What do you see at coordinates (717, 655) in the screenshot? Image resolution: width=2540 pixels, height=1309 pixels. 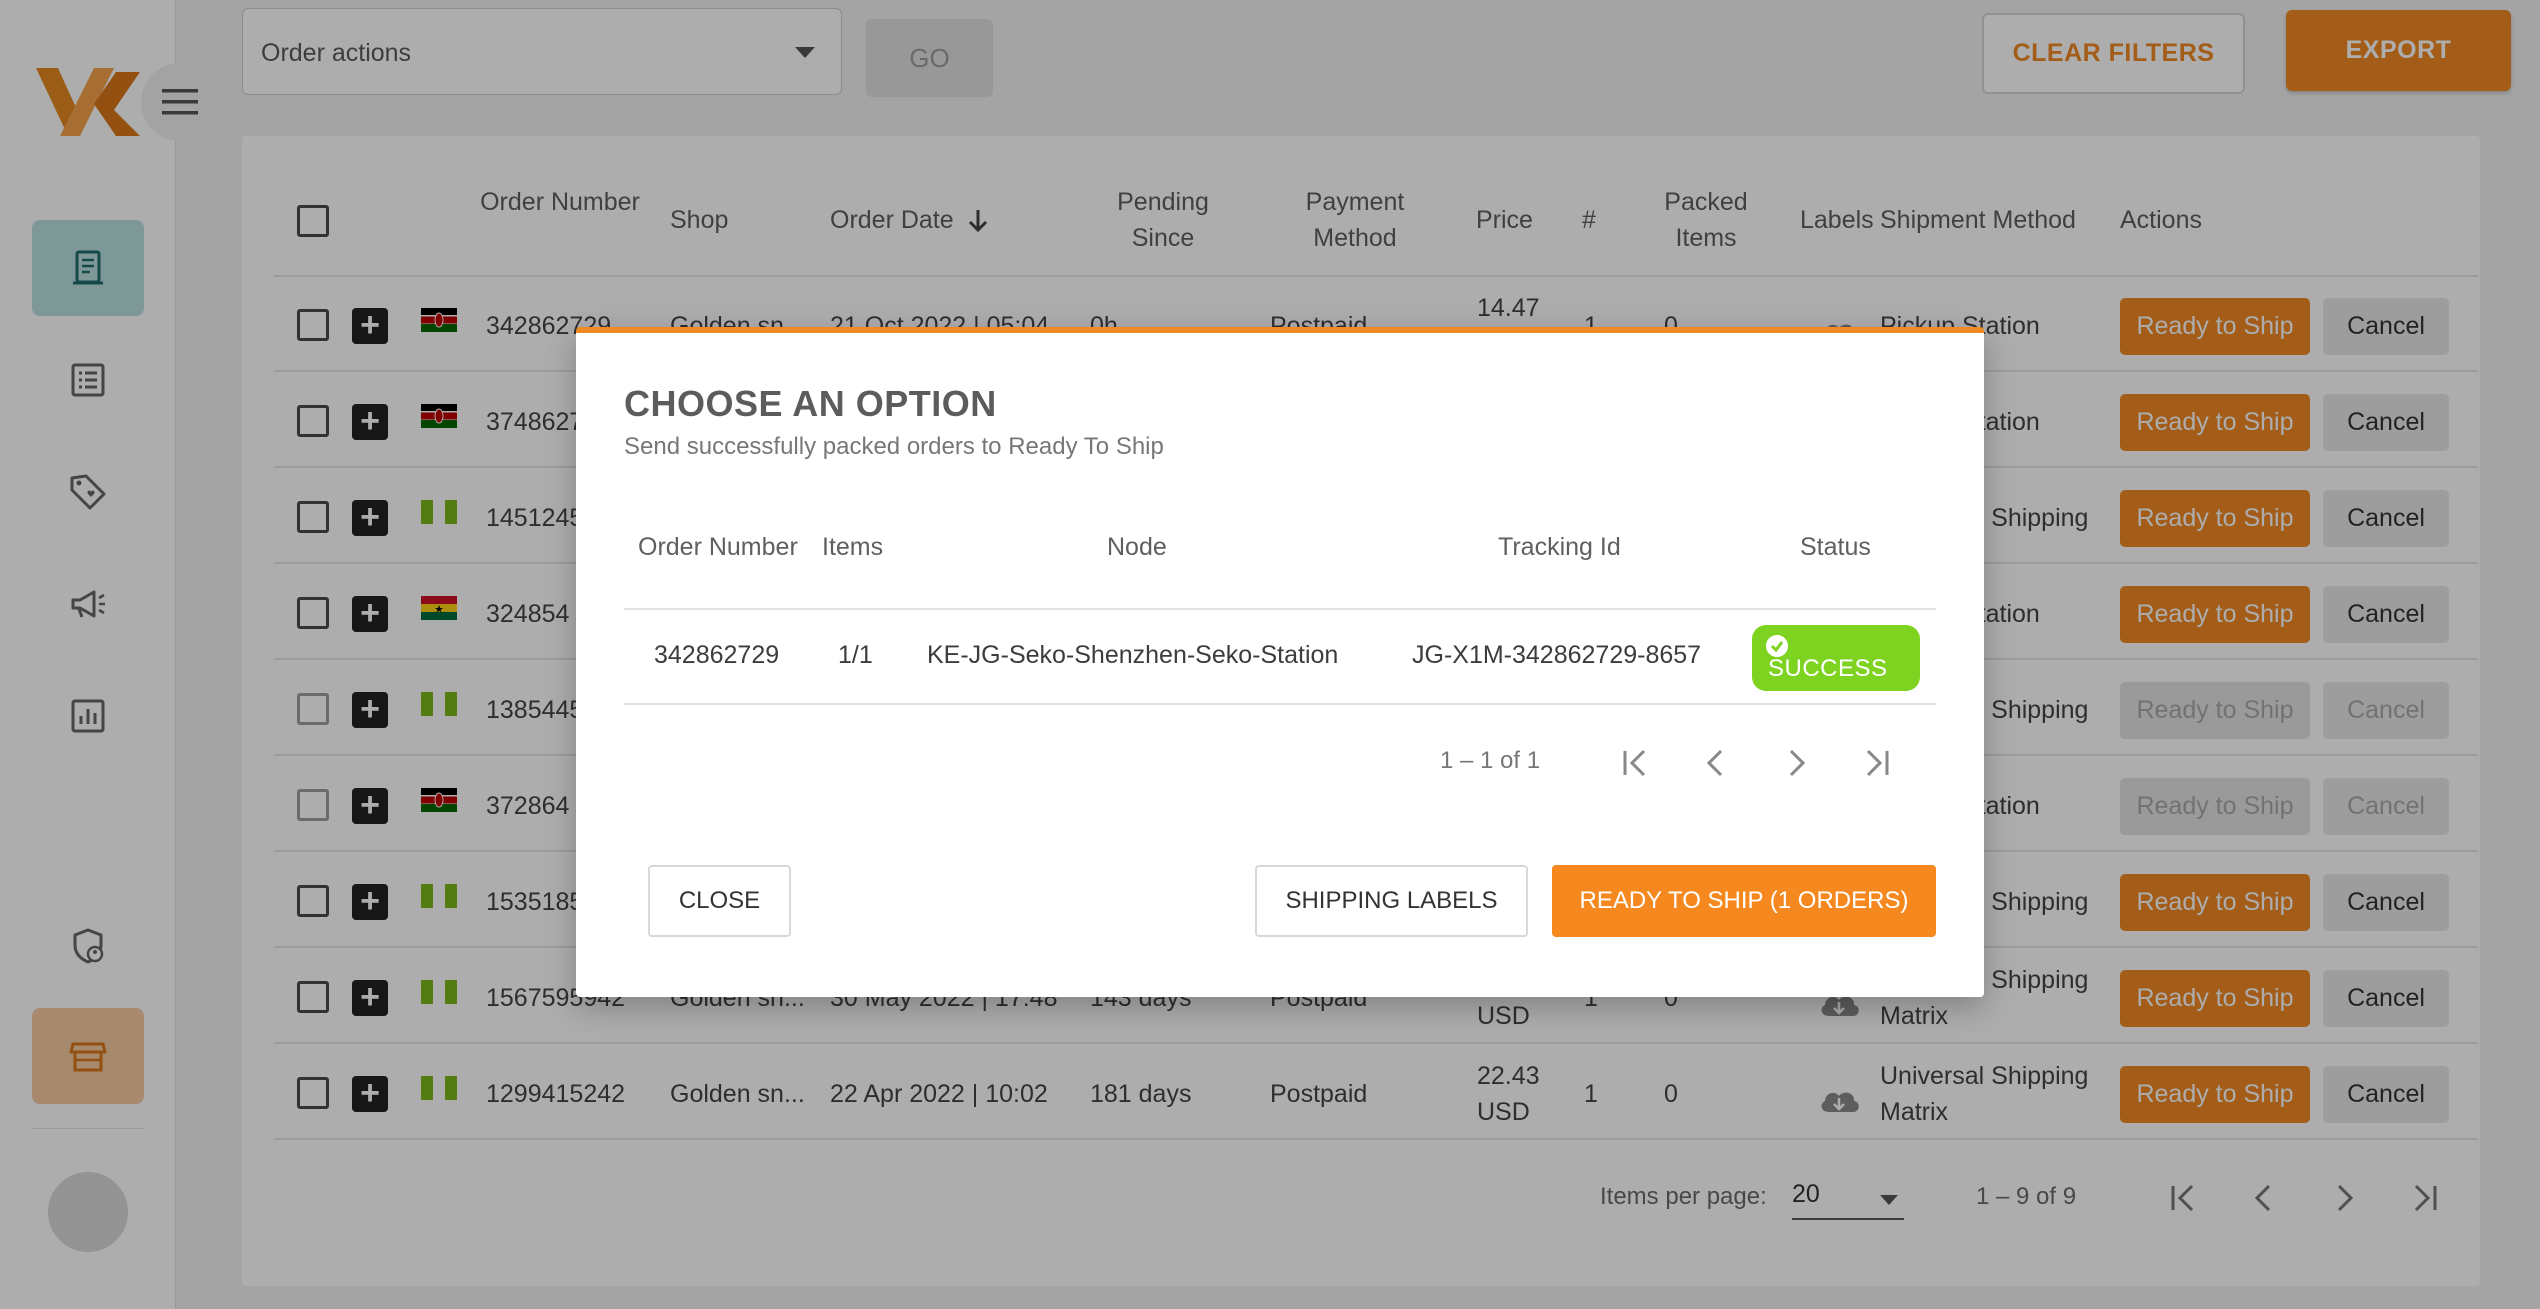 I see `dialog-cell-order-number: 342862729` at bounding box center [717, 655].